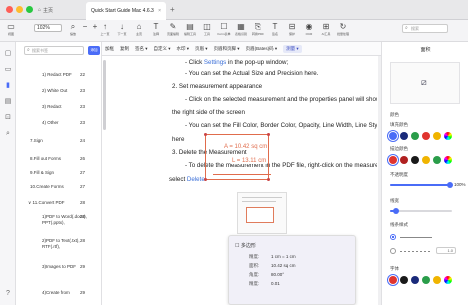  I want to click on toolbar-button-label: 上一页, so click(105, 34).